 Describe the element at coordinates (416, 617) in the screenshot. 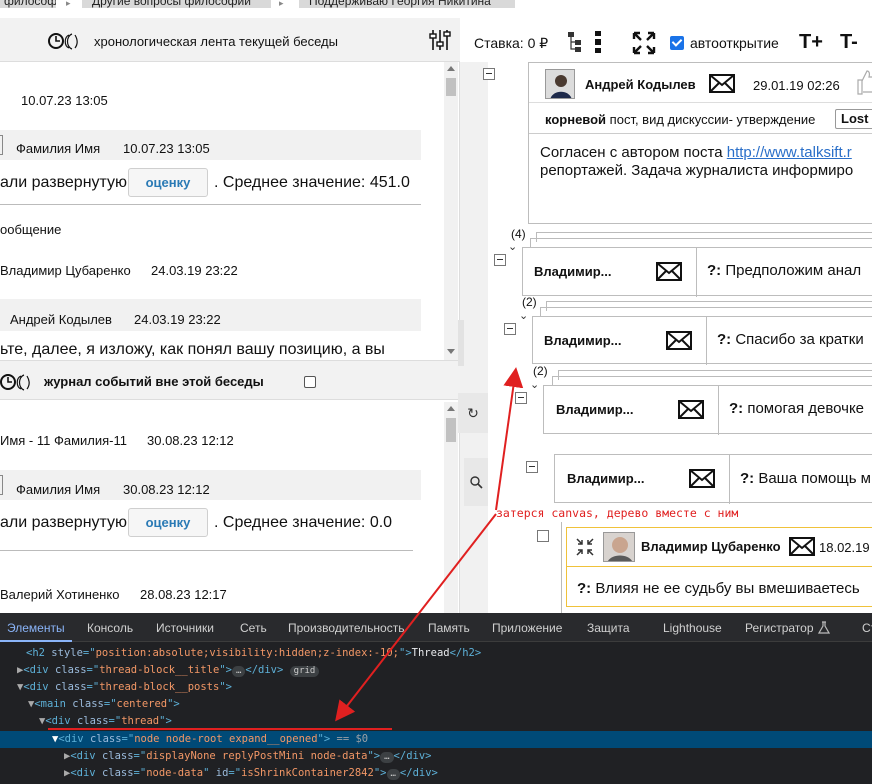

I see `annotation-arrow-down` at that location.